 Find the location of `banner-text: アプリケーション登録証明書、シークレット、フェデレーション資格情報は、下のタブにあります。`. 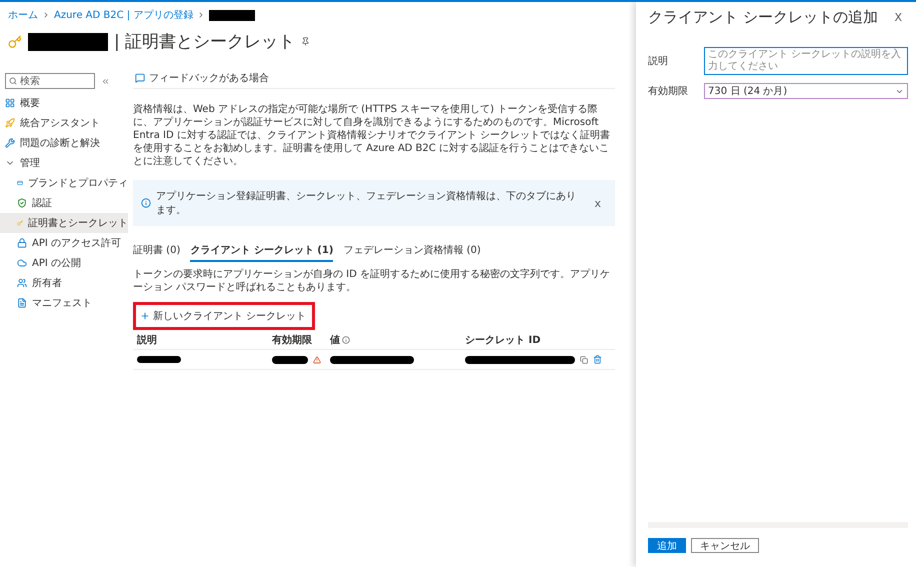

banner-text: アプリケーション登録証明書、シークレット、フェデレーション資格情報は、下のタブにあります。 is located at coordinates (366, 203).